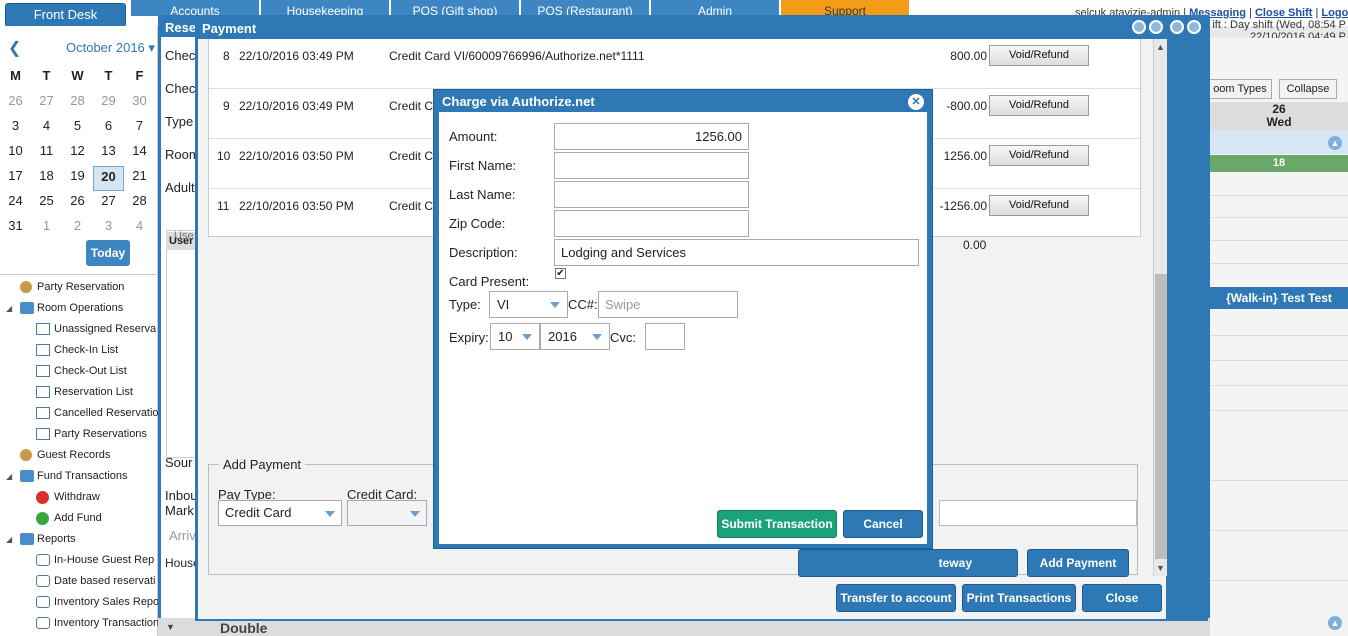 The image size is (1348, 636). Describe the element at coordinates (651, 136) in the screenshot. I see `amount-field: 1256.00` at that location.